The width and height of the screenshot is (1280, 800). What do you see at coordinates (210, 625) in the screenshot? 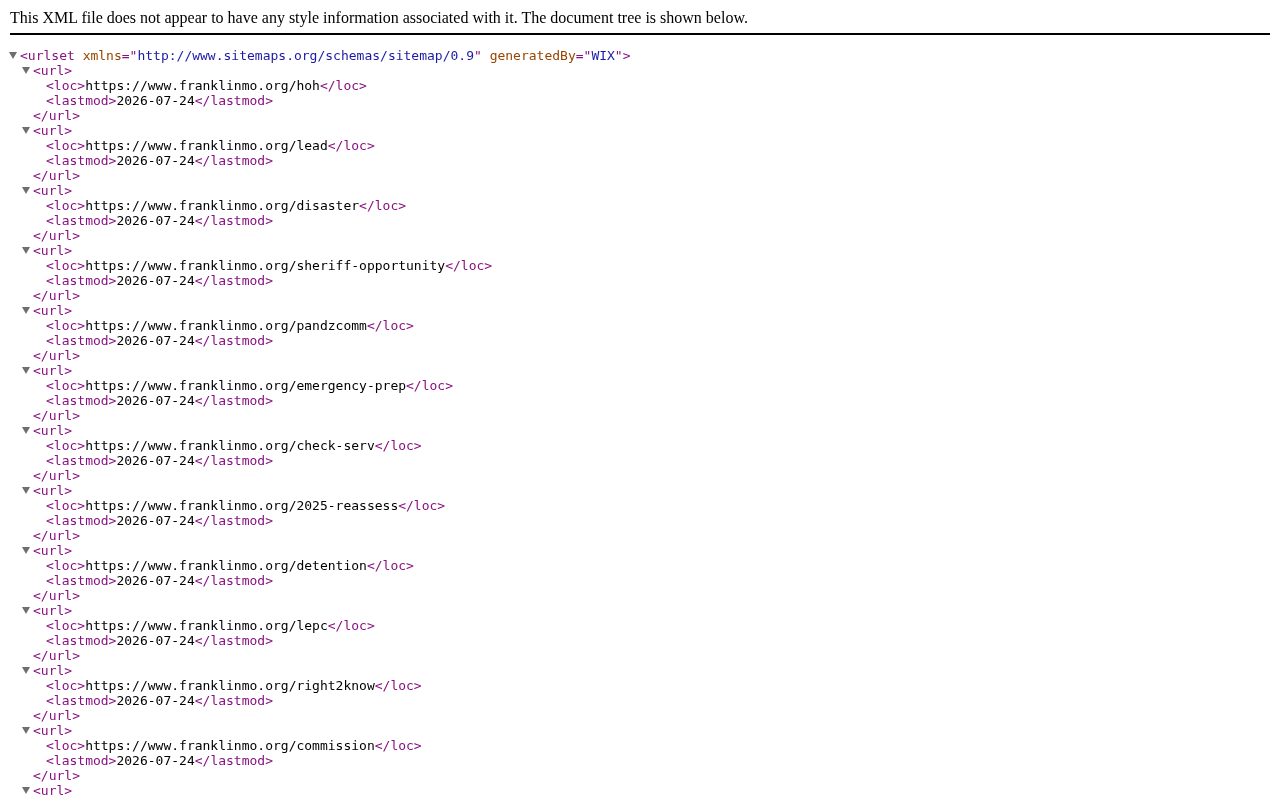
I see `xml-line: <loc>https://www.franklinmo.org/lepc</loc>` at bounding box center [210, 625].